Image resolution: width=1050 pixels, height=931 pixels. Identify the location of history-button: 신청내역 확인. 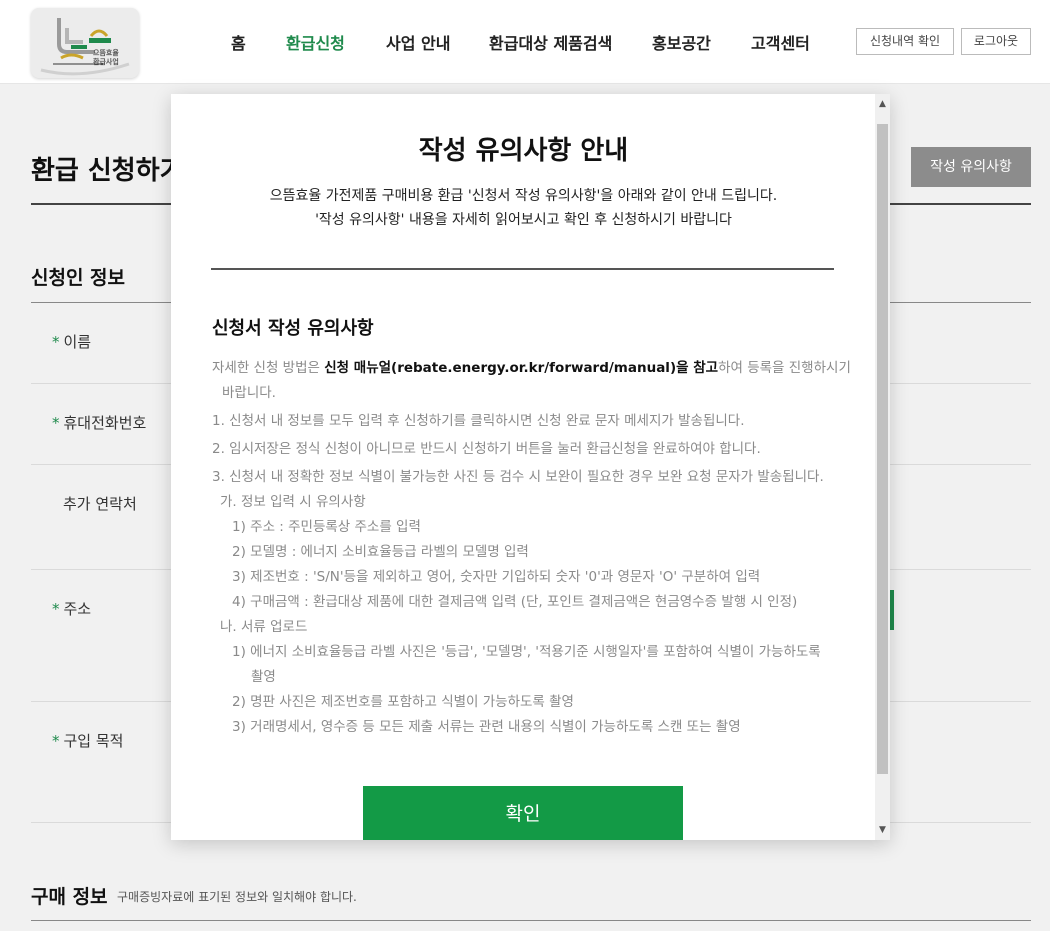
(905, 41).